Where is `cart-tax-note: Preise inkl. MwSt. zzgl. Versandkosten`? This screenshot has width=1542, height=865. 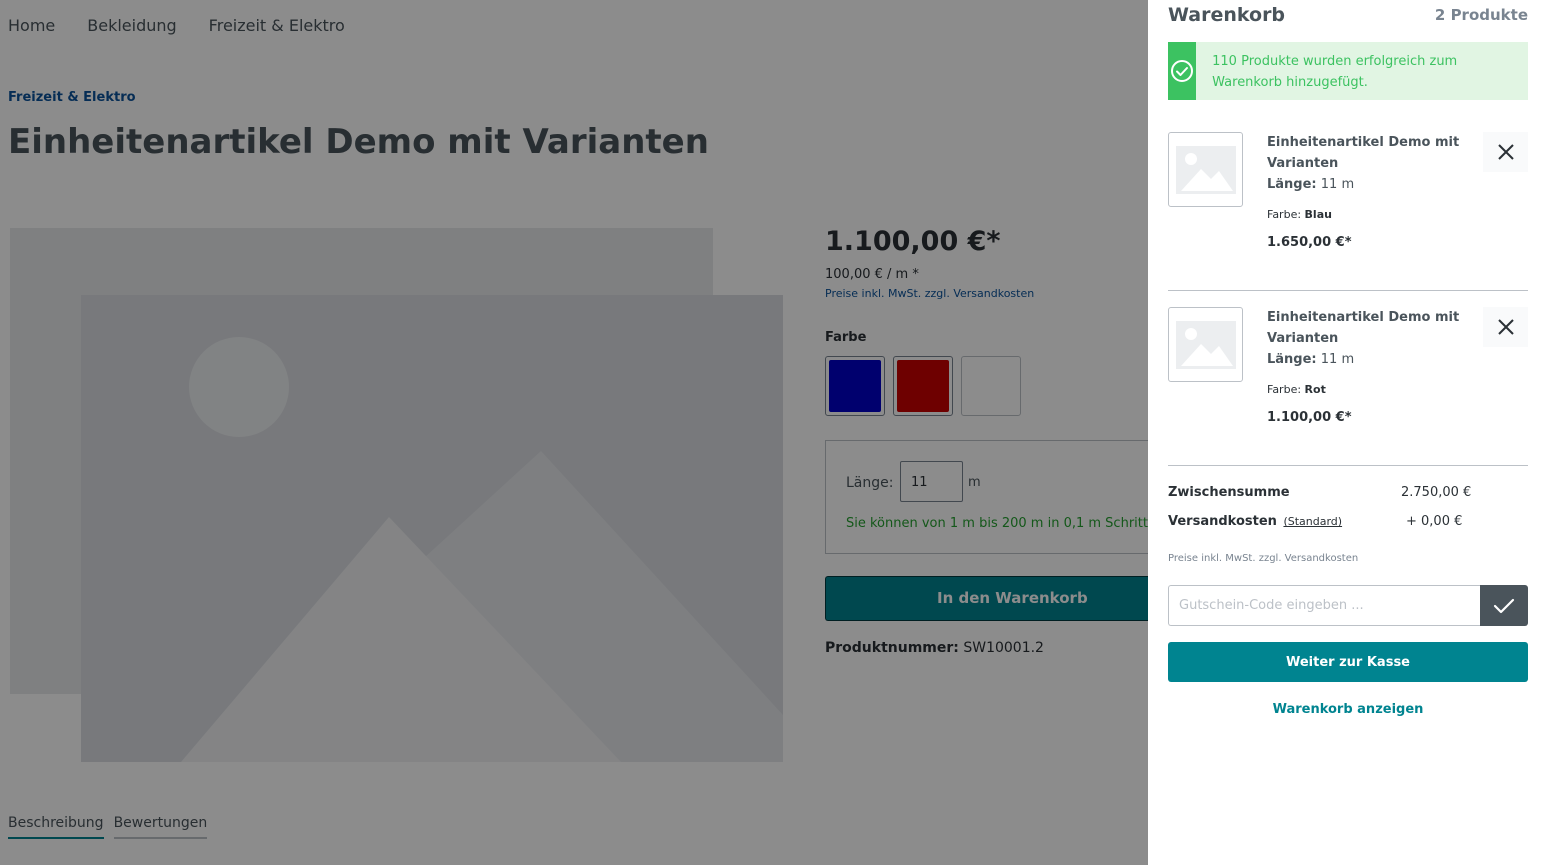 cart-tax-note: Preise inkl. MwSt. zzgl. Versandkosten is located at coordinates (1263, 558).